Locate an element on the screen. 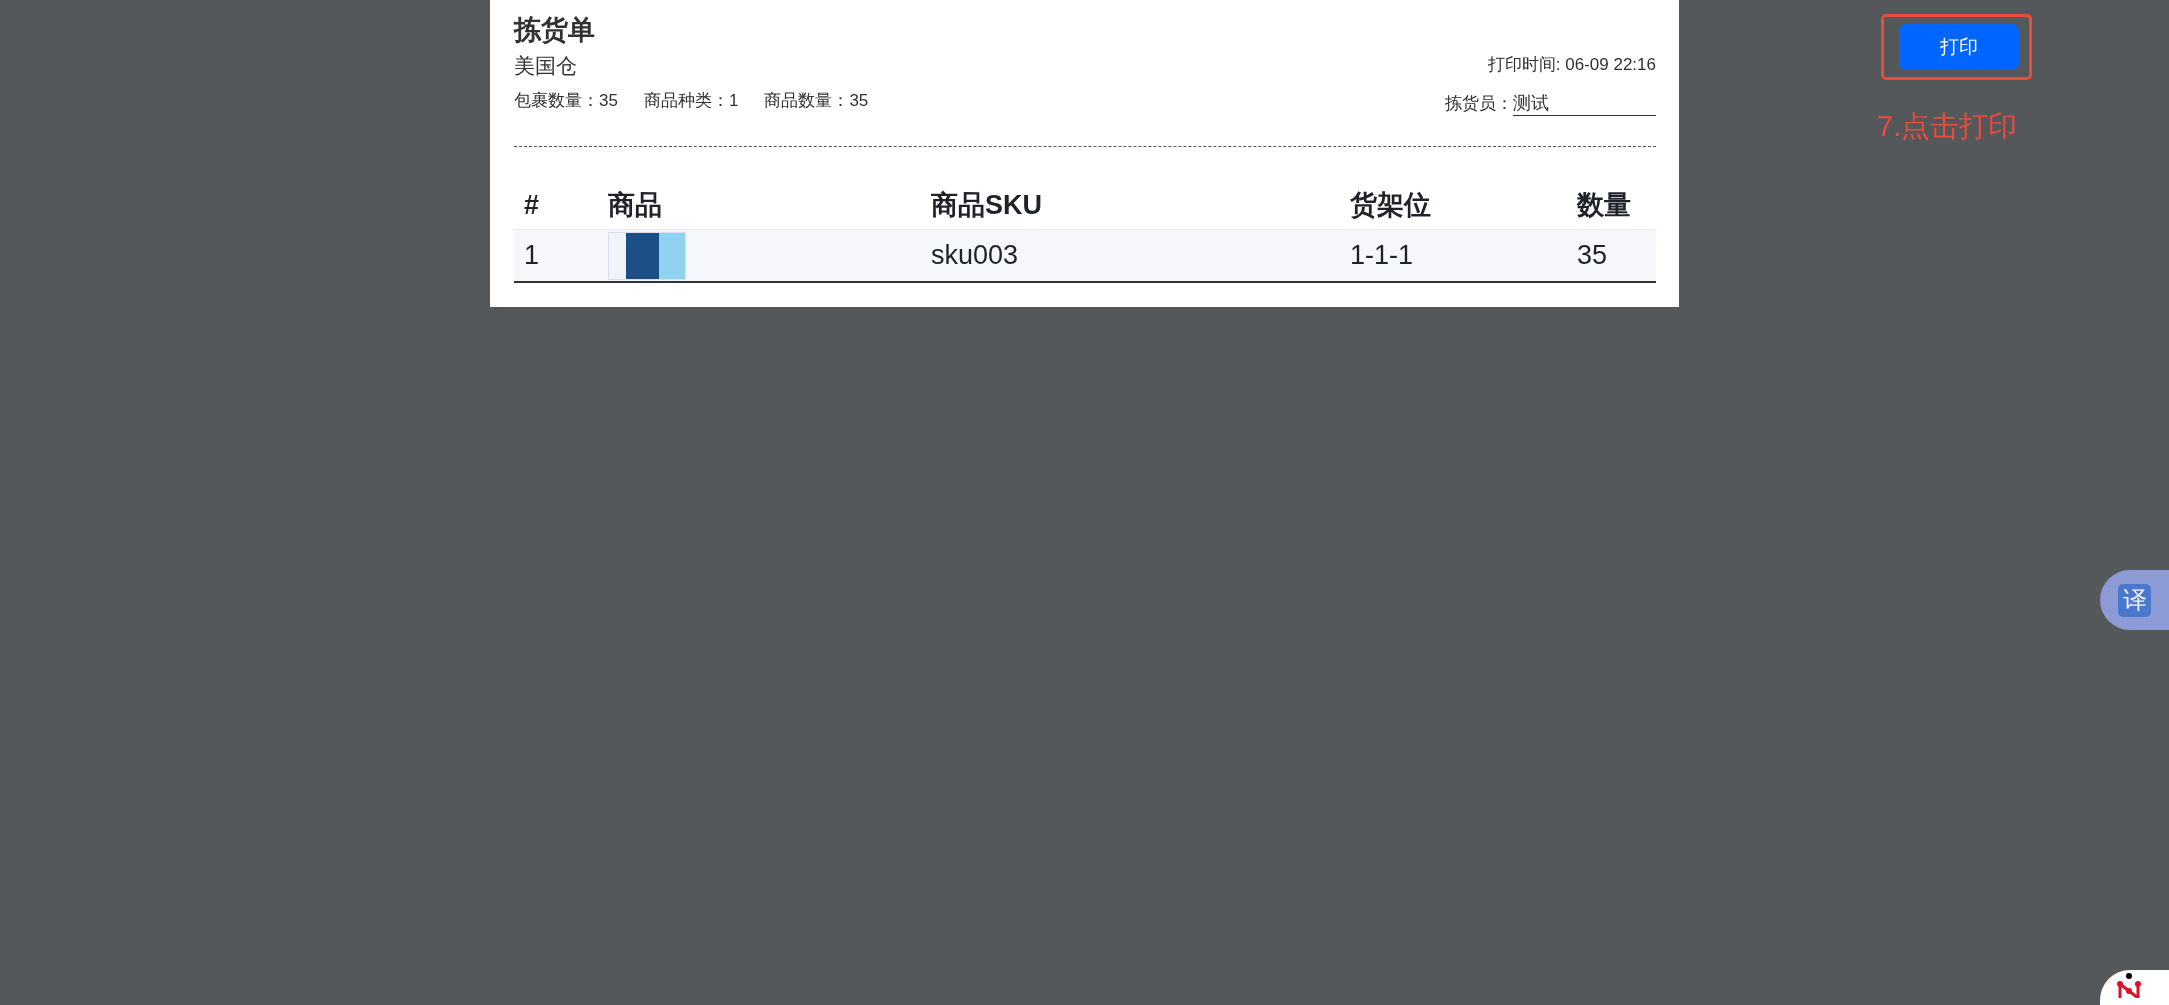  summary-stat: 包裹数量：35 is located at coordinates (566, 101).